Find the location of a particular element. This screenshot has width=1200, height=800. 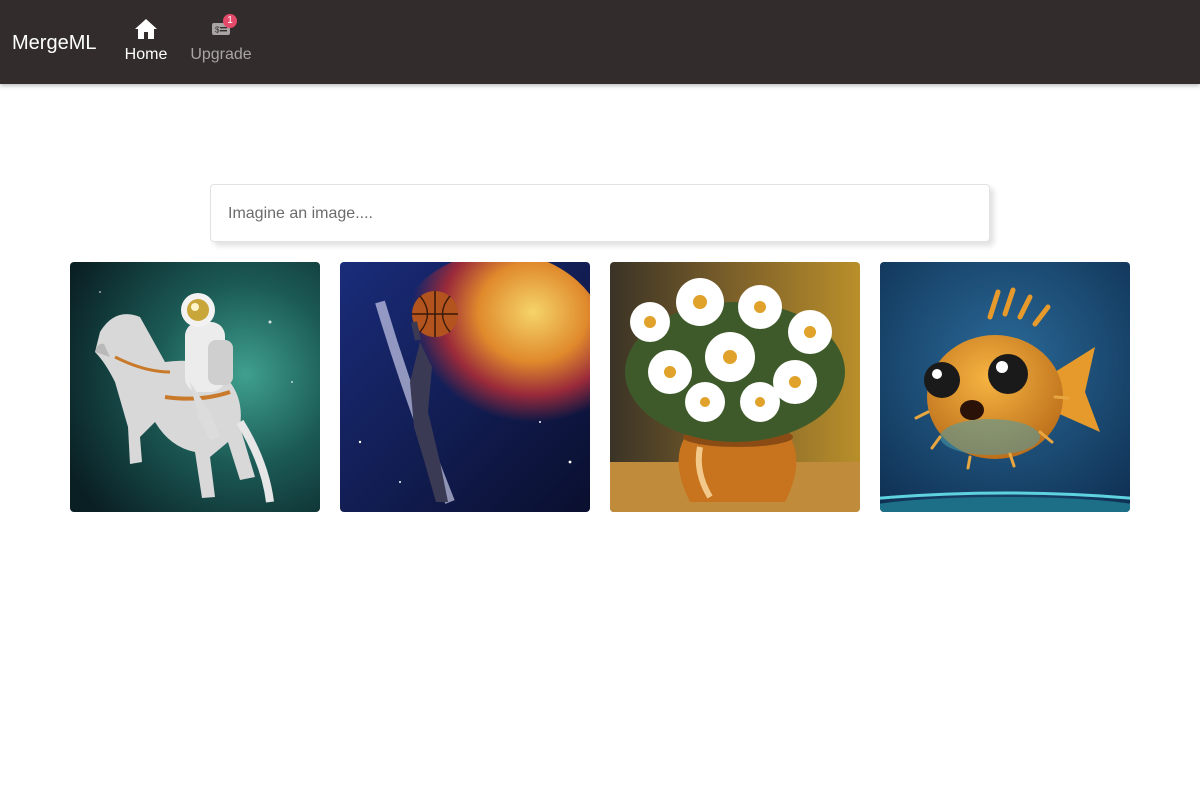

brand-logo: MergeML is located at coordinates (54, 43).